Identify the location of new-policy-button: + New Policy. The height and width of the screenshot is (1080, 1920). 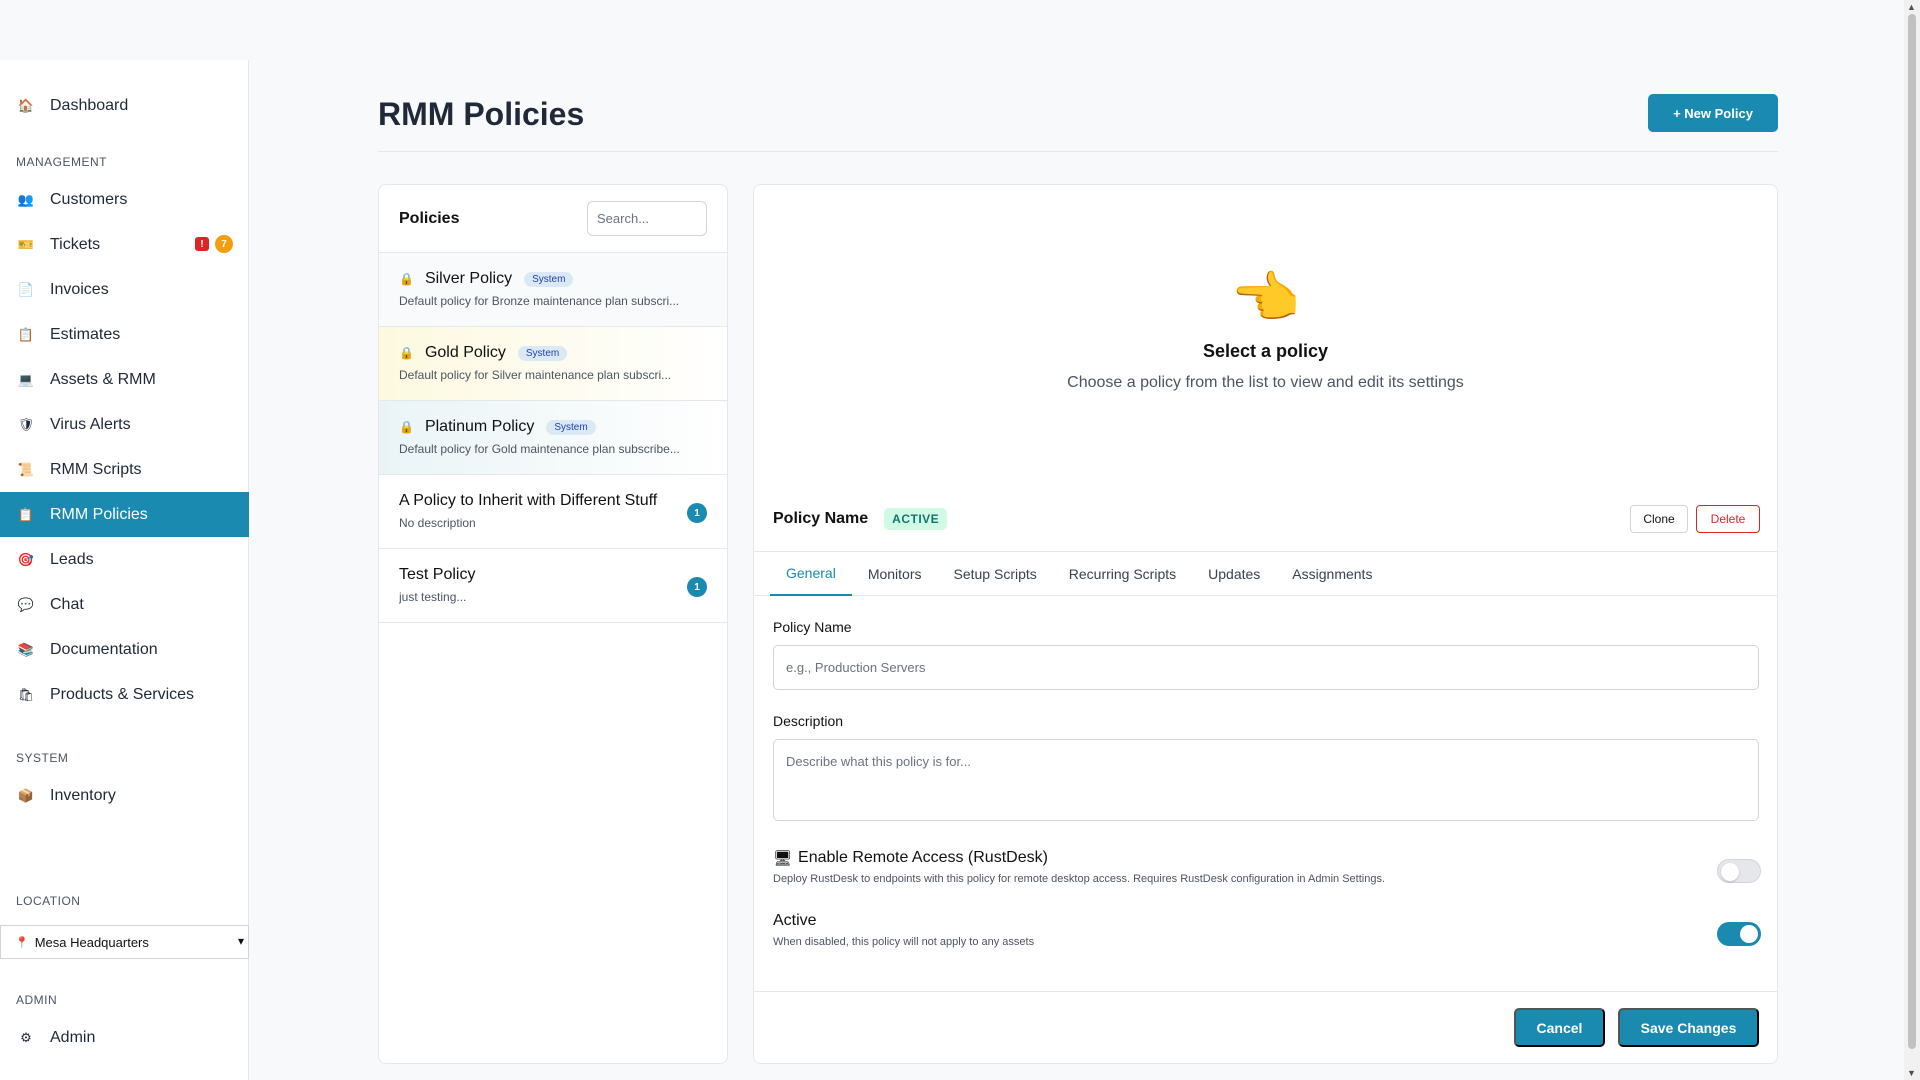
(1713, 113).